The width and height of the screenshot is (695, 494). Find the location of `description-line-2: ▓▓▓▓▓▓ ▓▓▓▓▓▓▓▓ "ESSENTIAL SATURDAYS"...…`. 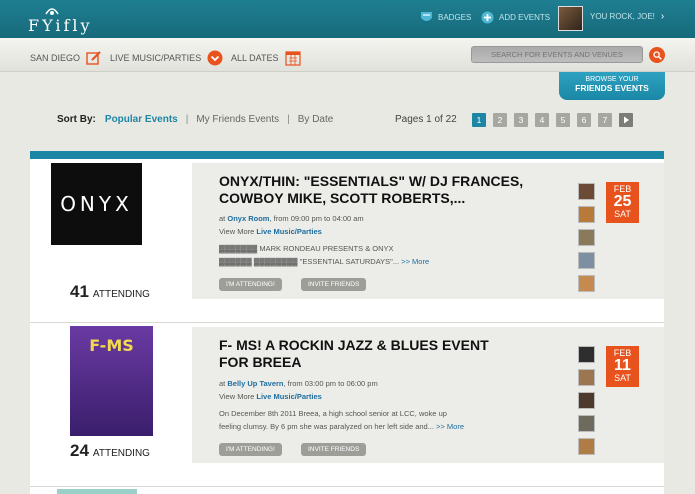

description-line-2: ▓▓▓▓▓▓ ▓▓▓▓▓▓▓▓ "ESSENTIAL SATURDAYS"...… is located at coordinates (351, 261).